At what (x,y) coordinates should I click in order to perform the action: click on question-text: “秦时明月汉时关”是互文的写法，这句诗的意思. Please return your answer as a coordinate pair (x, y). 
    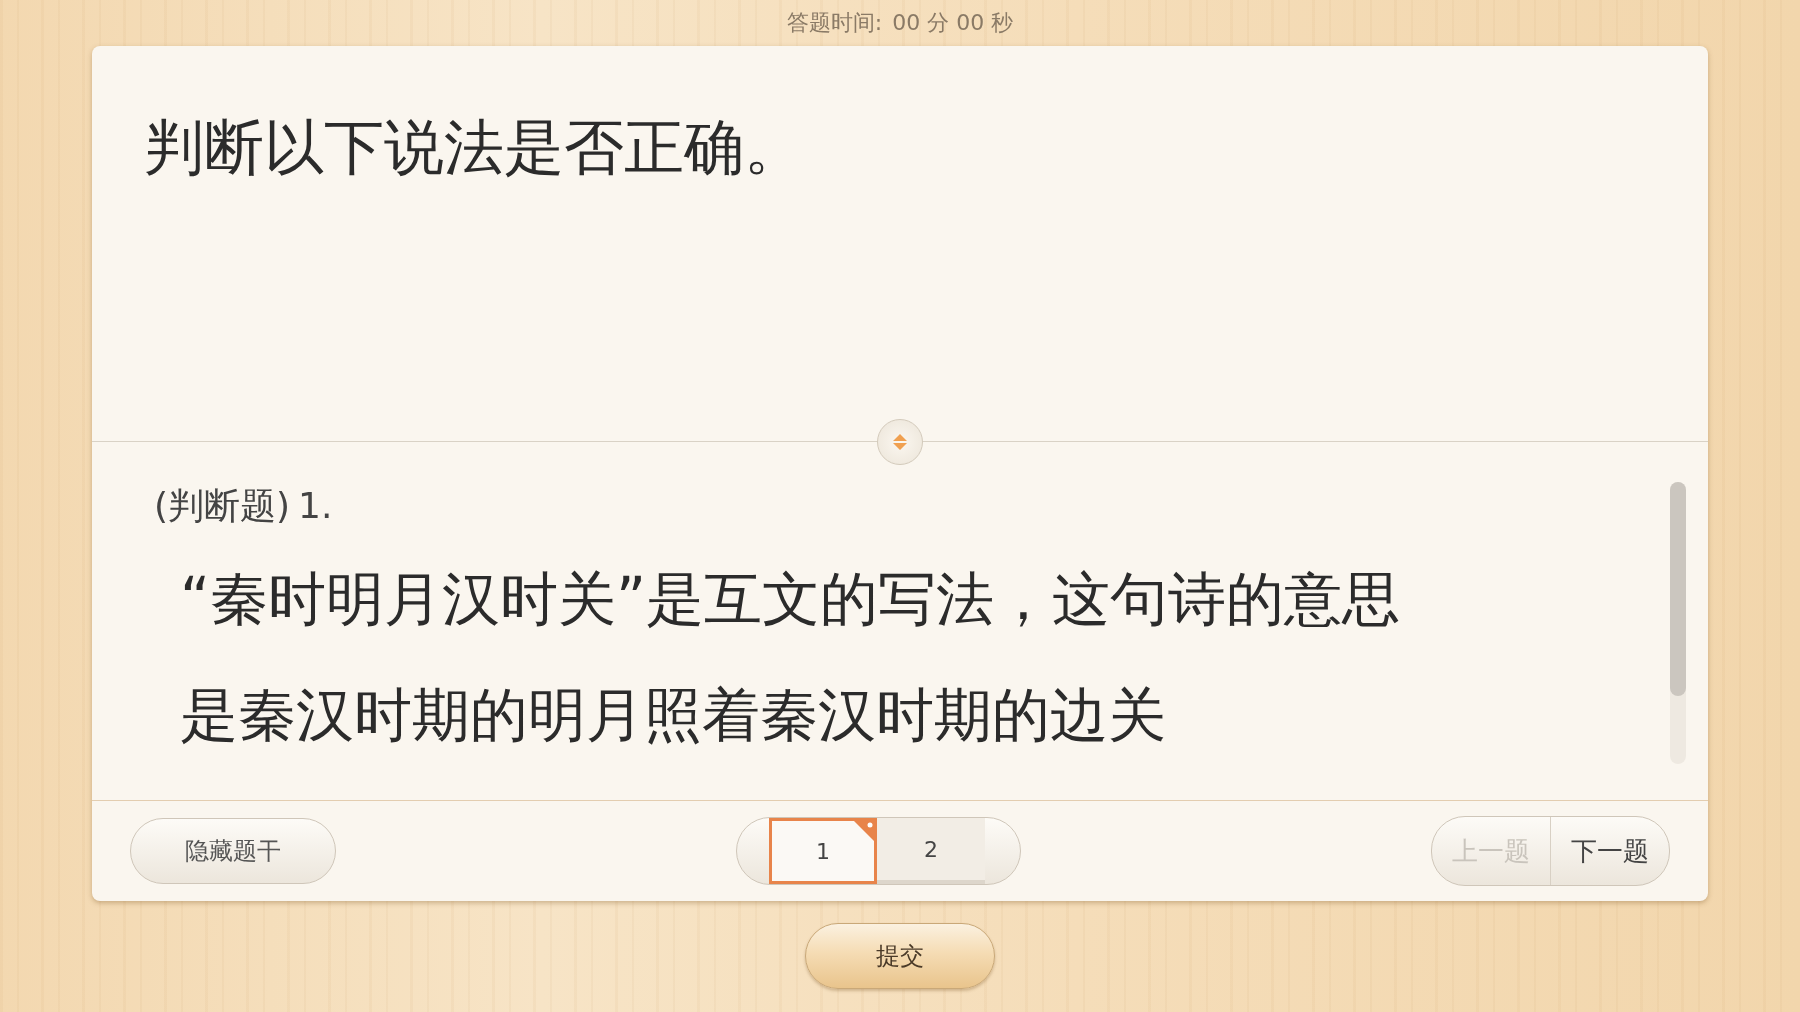
    Looking at the image, I should click on (790, 599).